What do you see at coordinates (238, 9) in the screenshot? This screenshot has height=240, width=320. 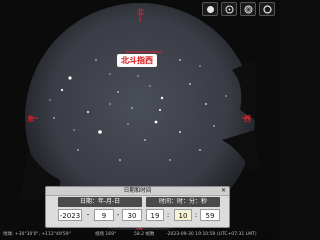 I see `view-toolbar` at bounding box center [238, 9].